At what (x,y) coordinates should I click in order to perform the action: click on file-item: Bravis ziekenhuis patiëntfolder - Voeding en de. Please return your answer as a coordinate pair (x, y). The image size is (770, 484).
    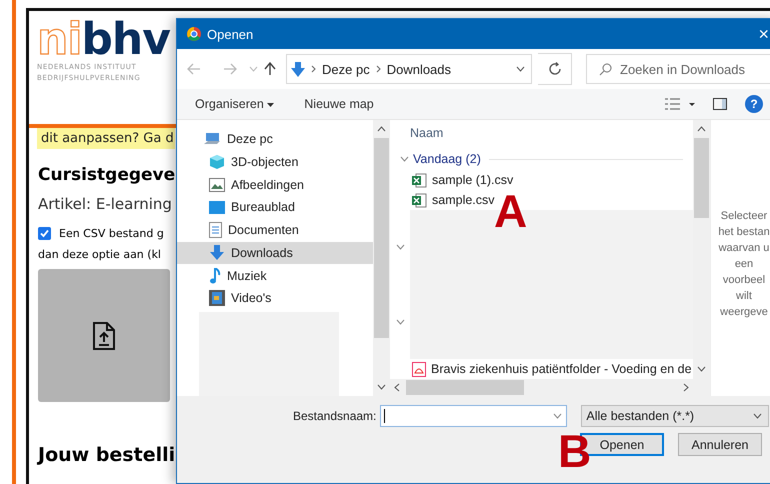
    Looking at the image, I should click on (541, 369).